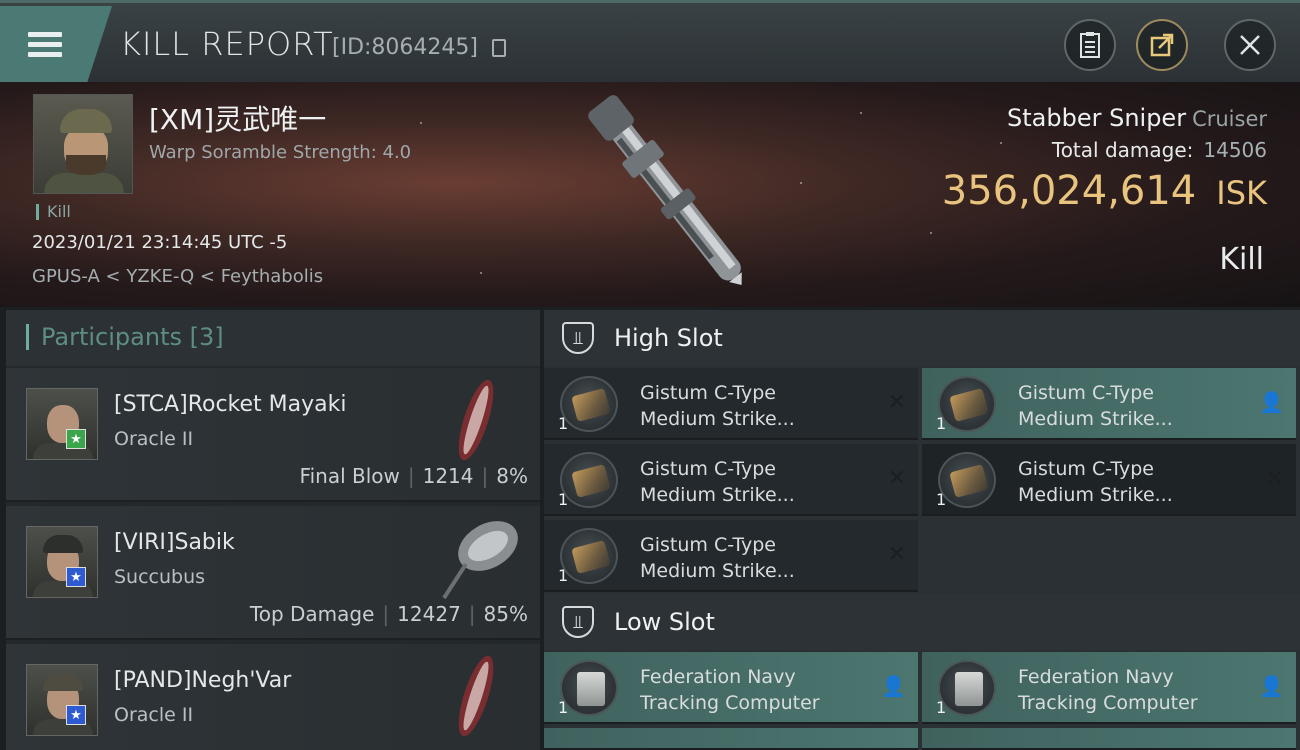 The width and height of the screenshot is (1300, 750). What do you see at coordinates (45, 44) in the screenshot?
I see `menu-icon` at bounding box center [45, 44].